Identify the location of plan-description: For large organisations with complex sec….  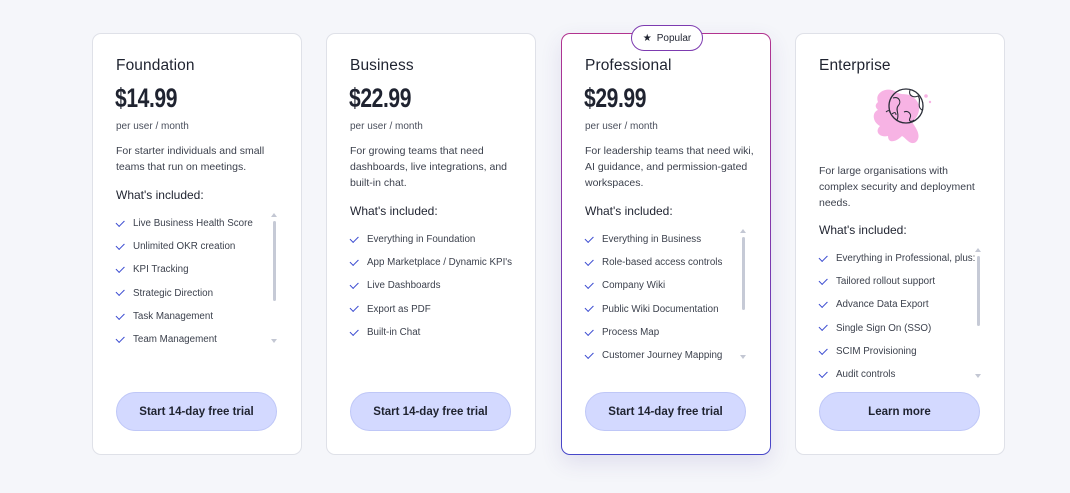
(897, 187).